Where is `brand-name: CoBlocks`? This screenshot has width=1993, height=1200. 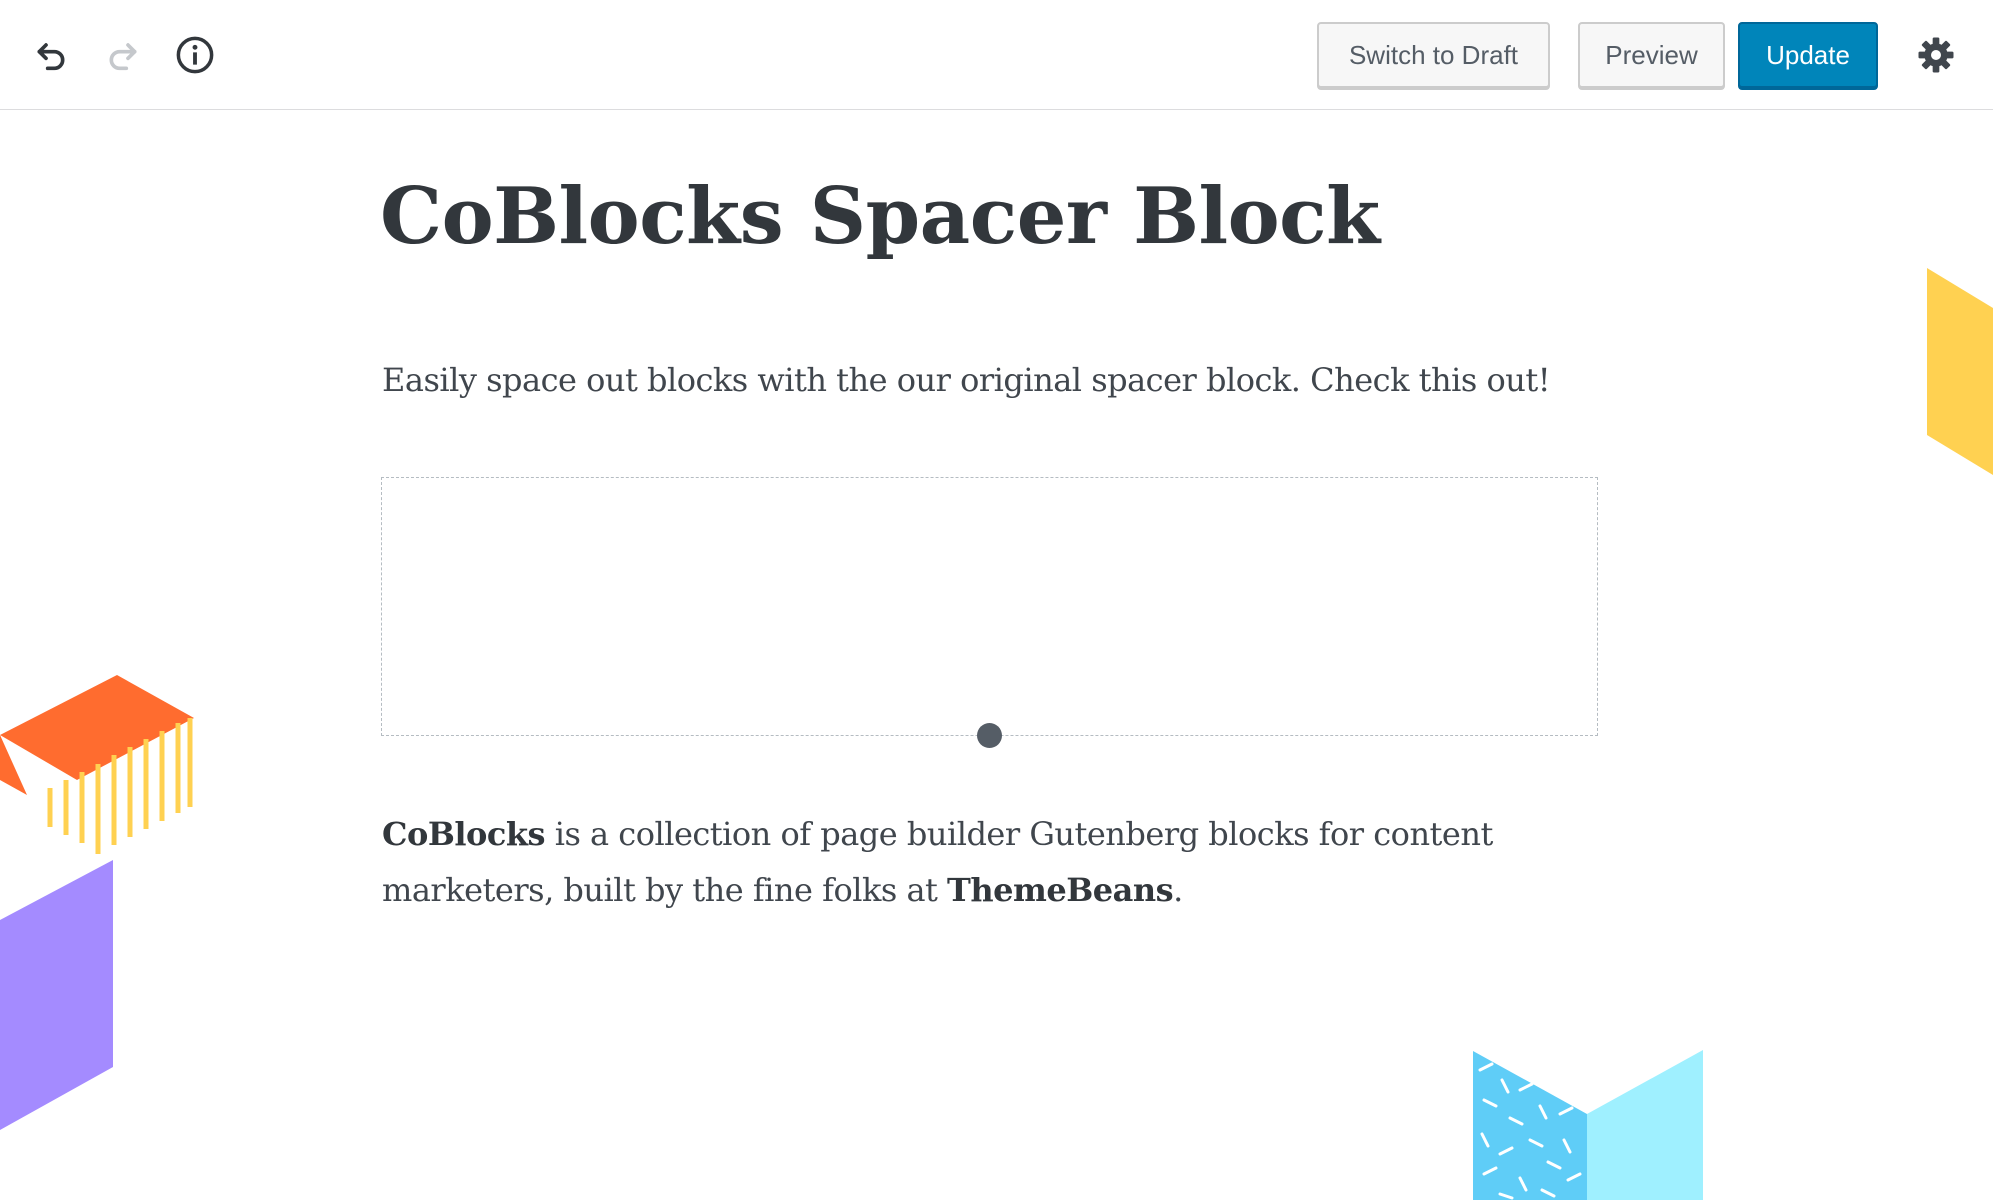
brand-name: CoBlocks is located at coordinates (464, 834).